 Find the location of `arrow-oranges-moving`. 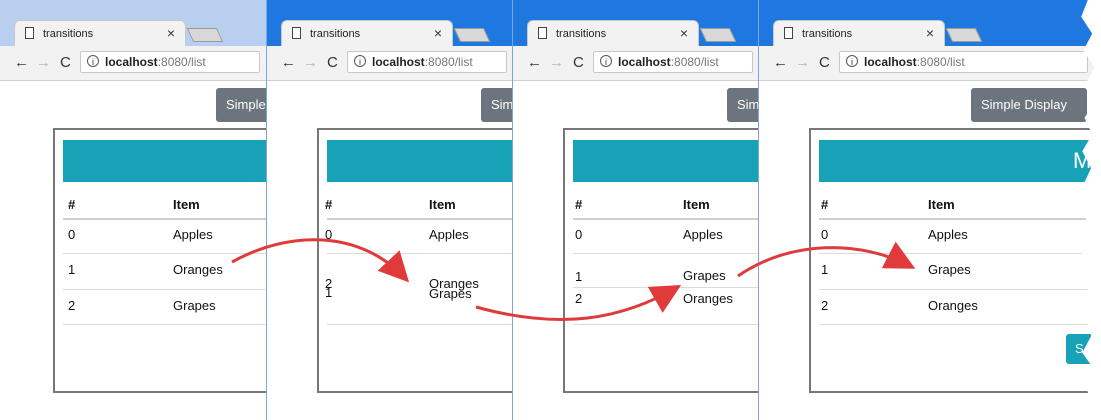

arrow-oranges-moving is located at coordinates (320, 260).